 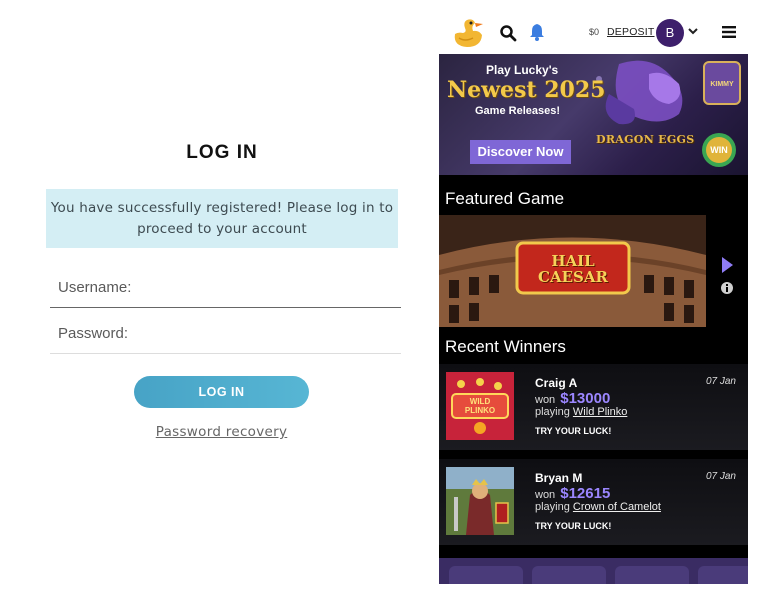 I want to click on app-header: $0 DEPOSIT B, so click(x=593, y=32).